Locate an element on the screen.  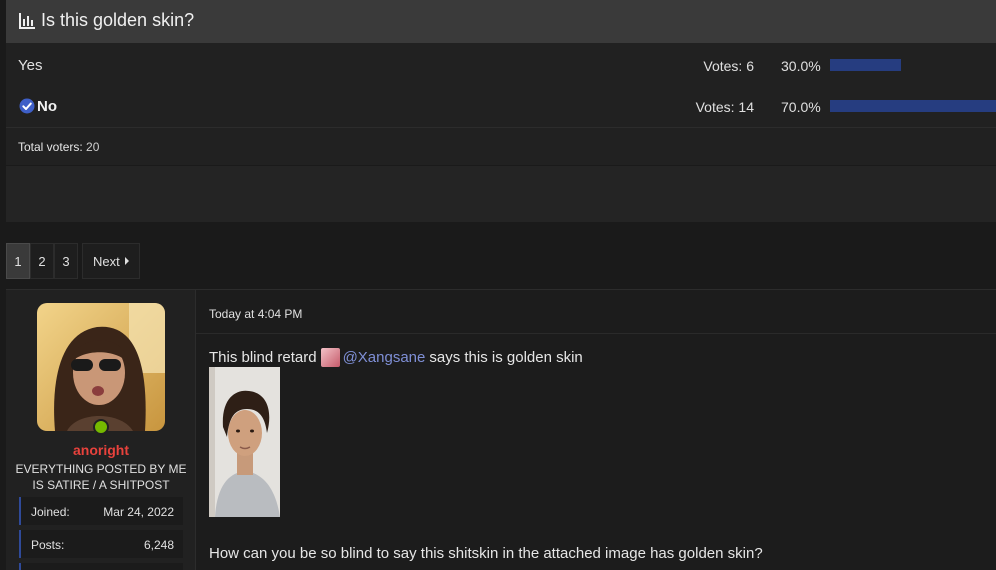
message-suffix: says this is golden skin is located at coordinates (506, 357).